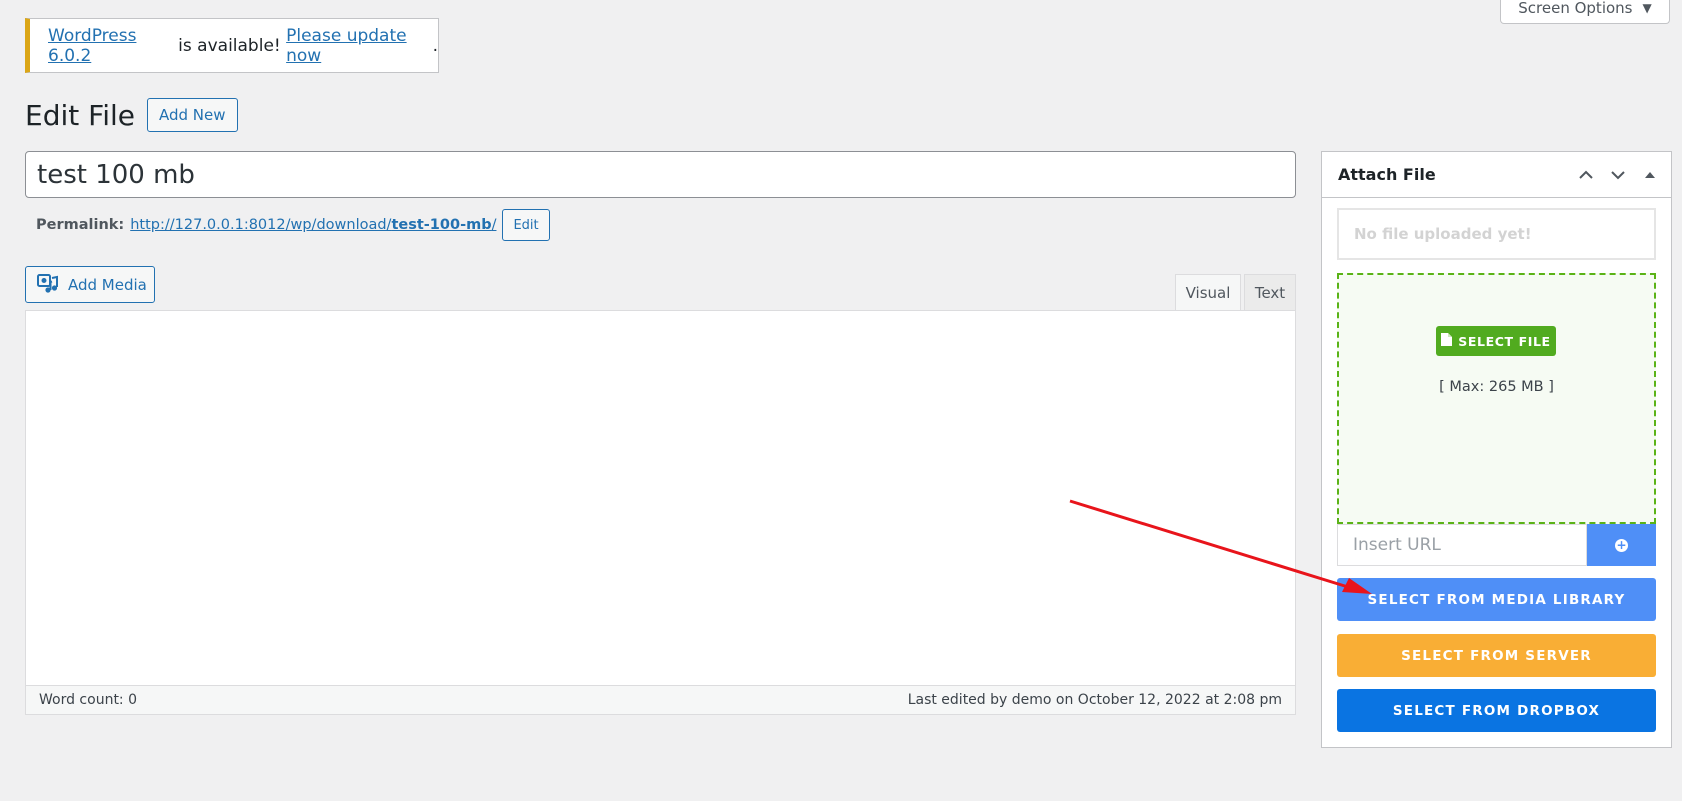  Describe the element at coordinates (1496, 710) in the screenshot. I see `select-from-dropbox-button: SELECT FROM DROPBOX` at that location.